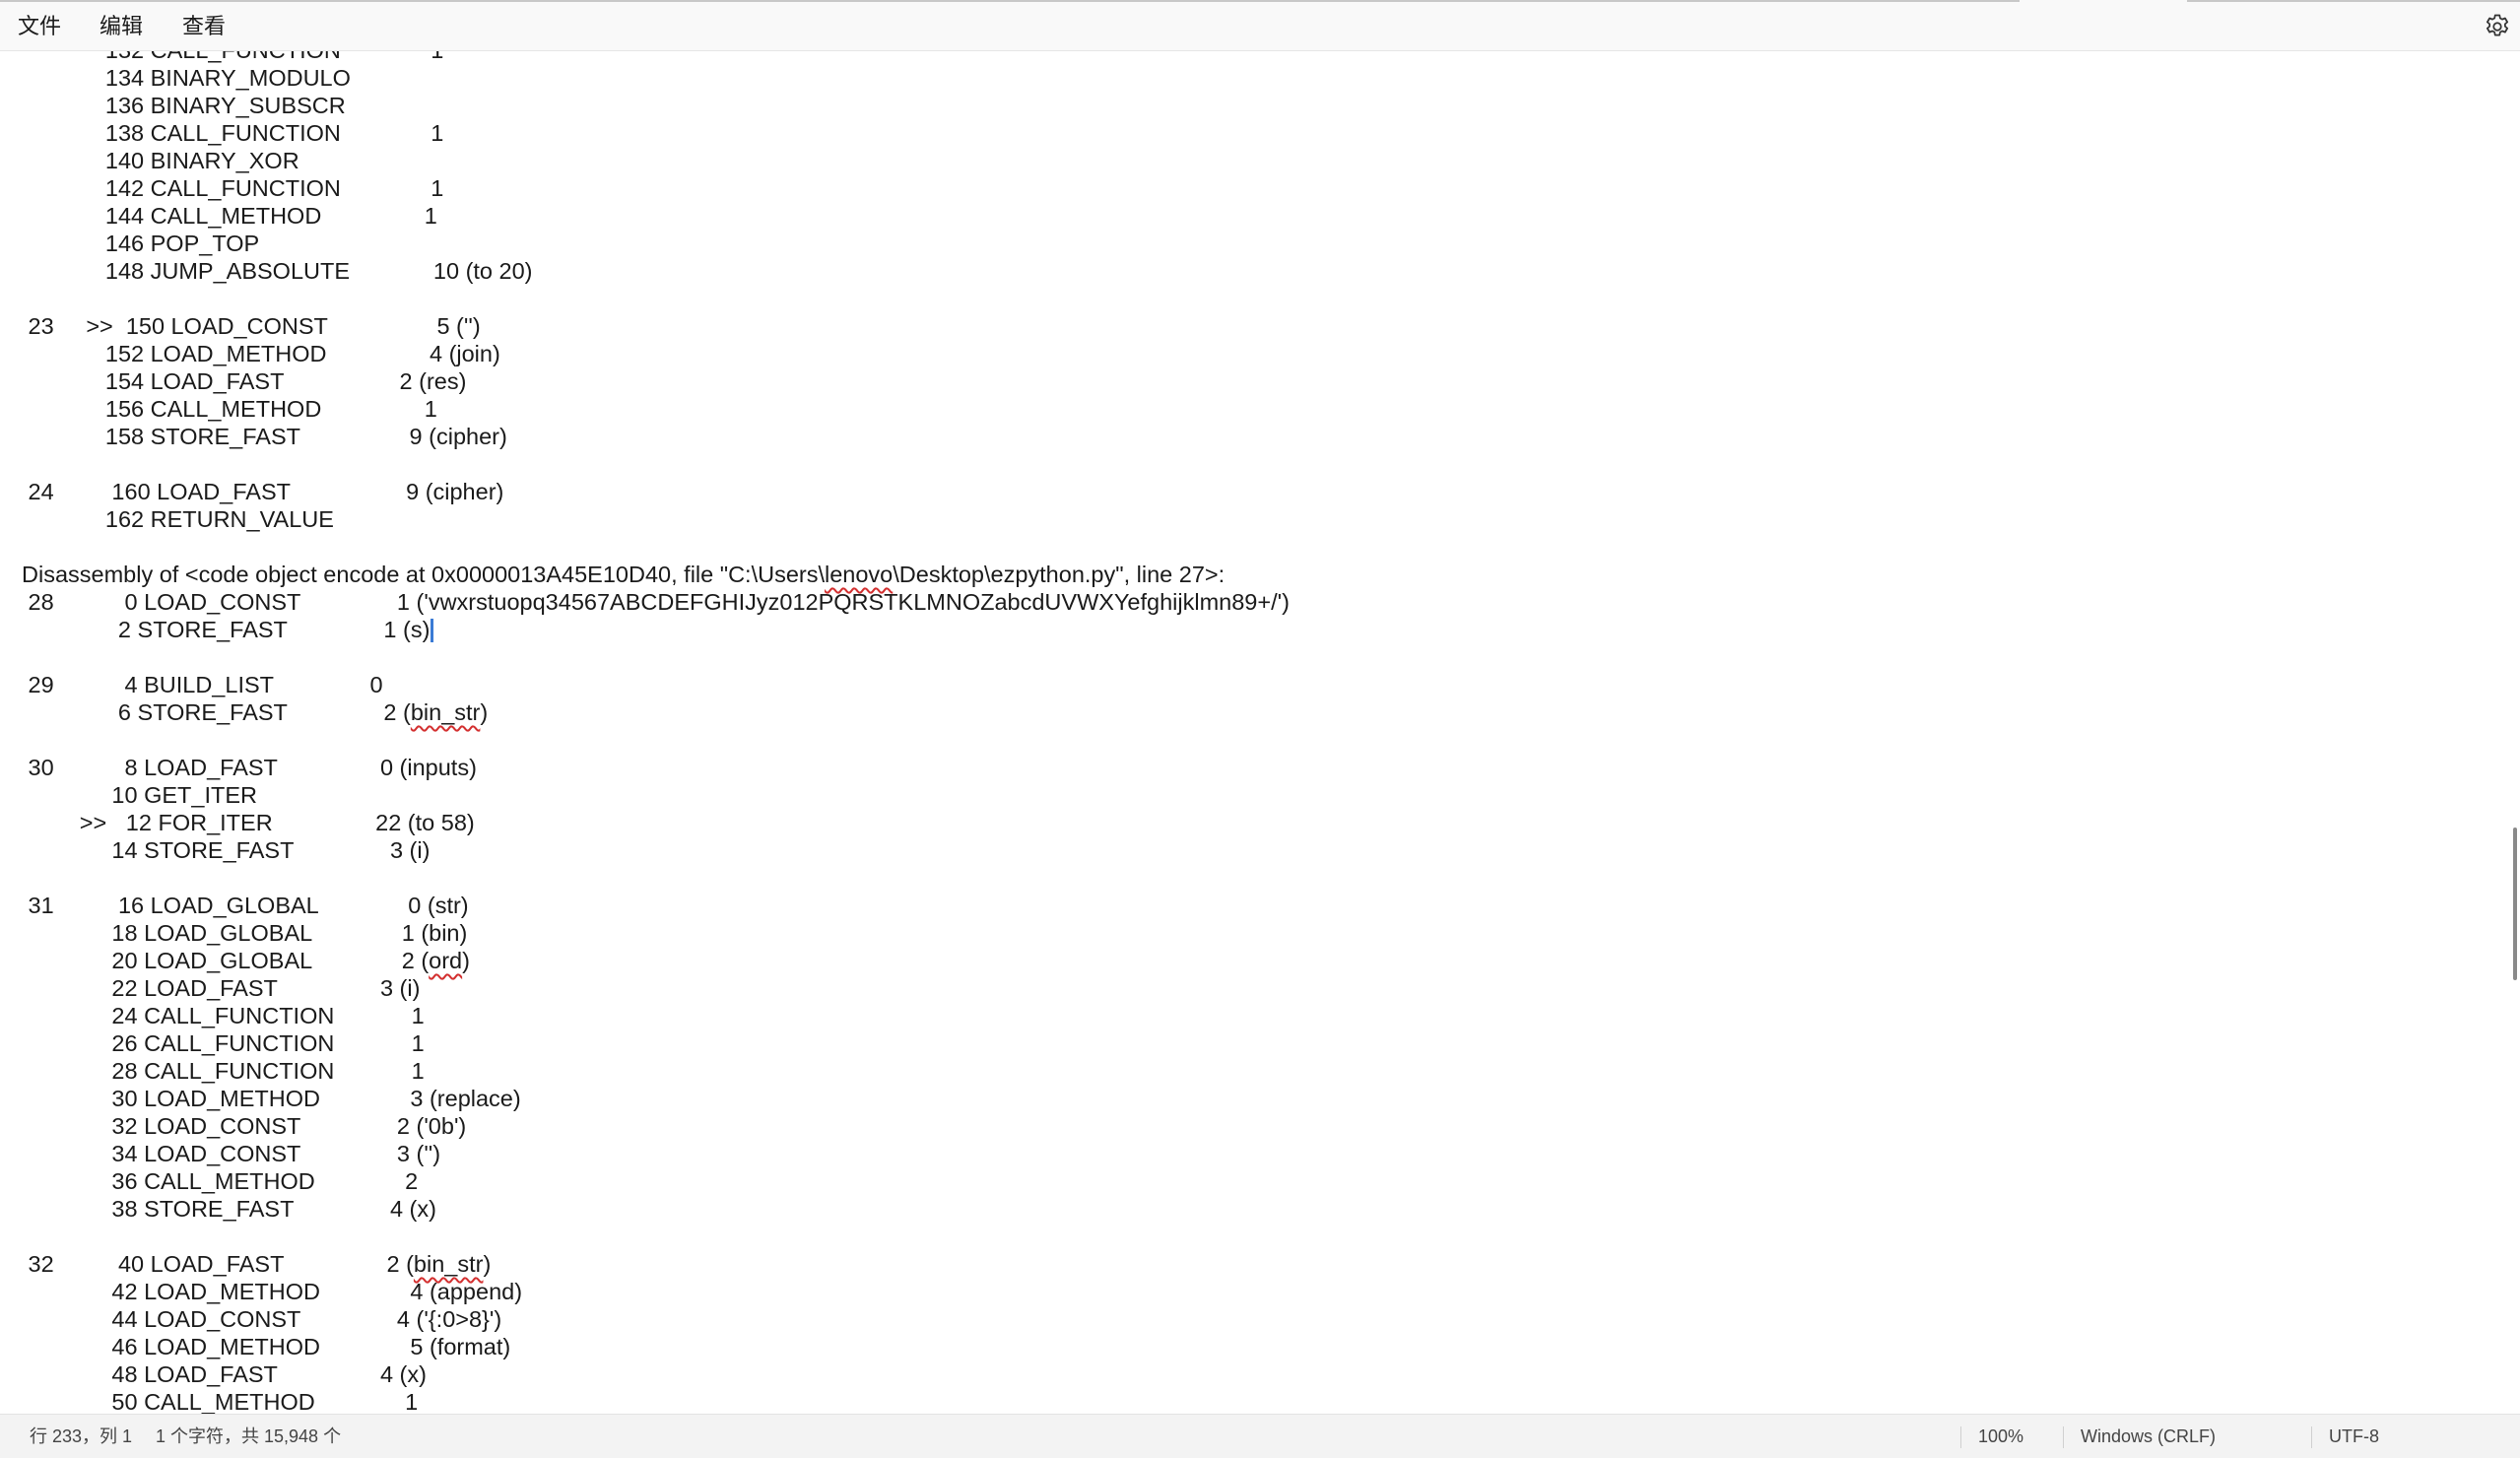  Describe the element at coordinates (246, 960) in the screenshot. I see `editor-line: 20 LOAD_GLOBAL 2 (ord)` at that location.